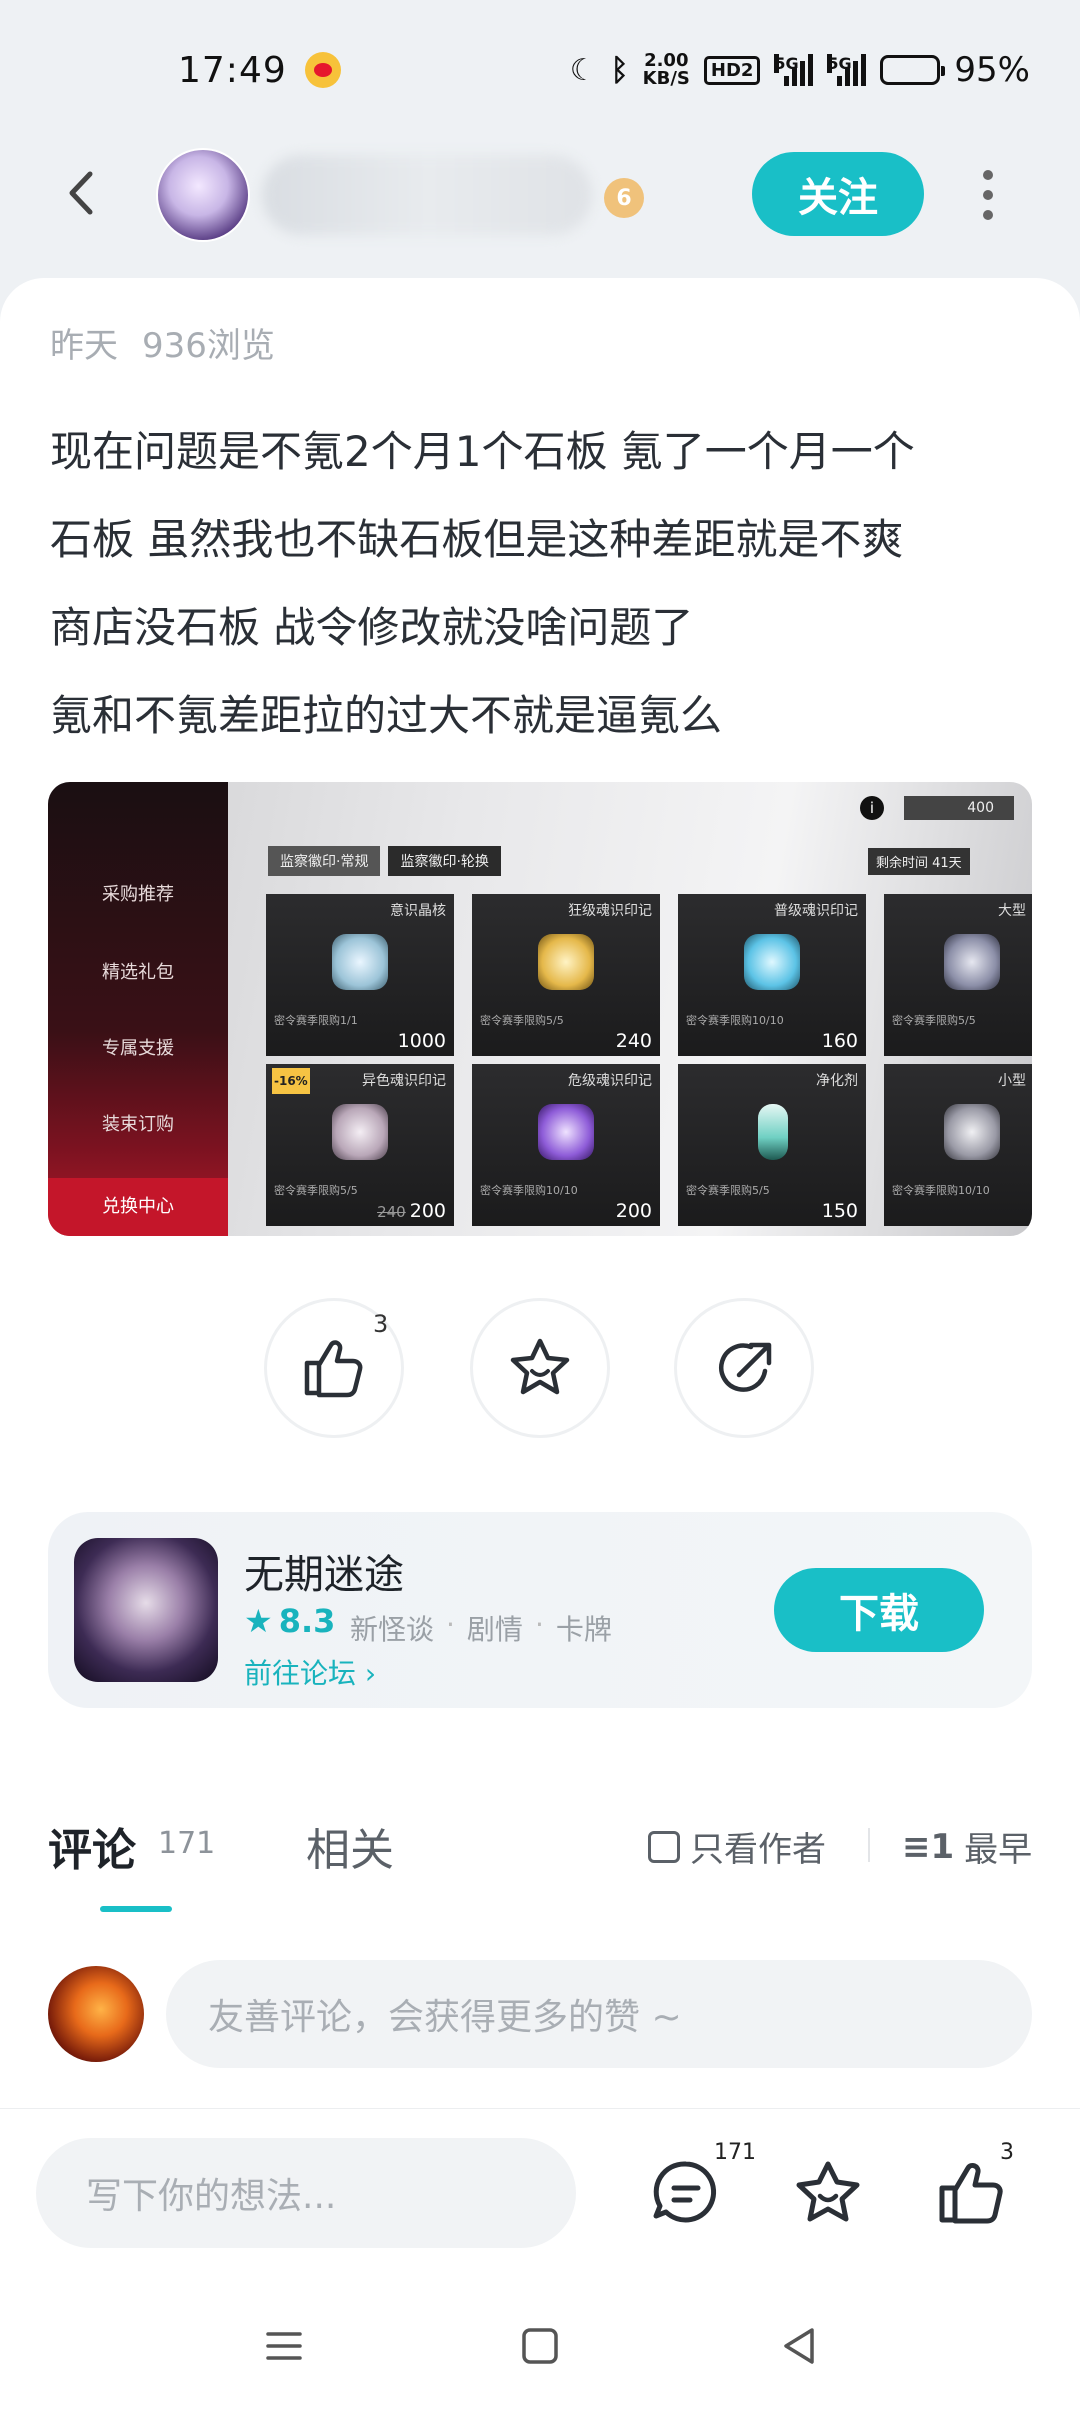 The height and width of the screenshot is (2412, 1080). I want to click on author-name-blurred, so click(427, 195).